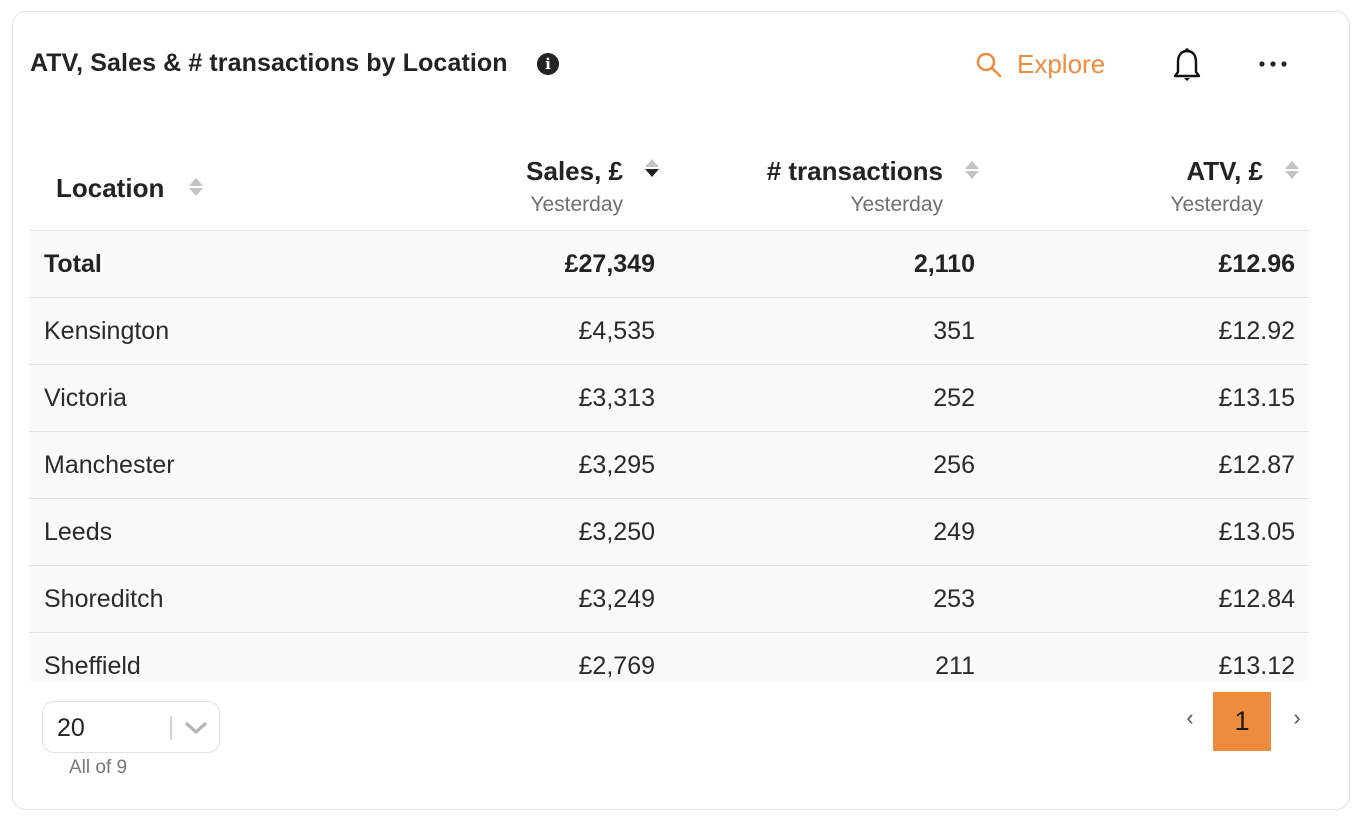 The width and height of the screenshot is (1370, 826). Describe the element at coordinates (954, 465) in the screenshot. I see `cell-transactions: 256` at that location.